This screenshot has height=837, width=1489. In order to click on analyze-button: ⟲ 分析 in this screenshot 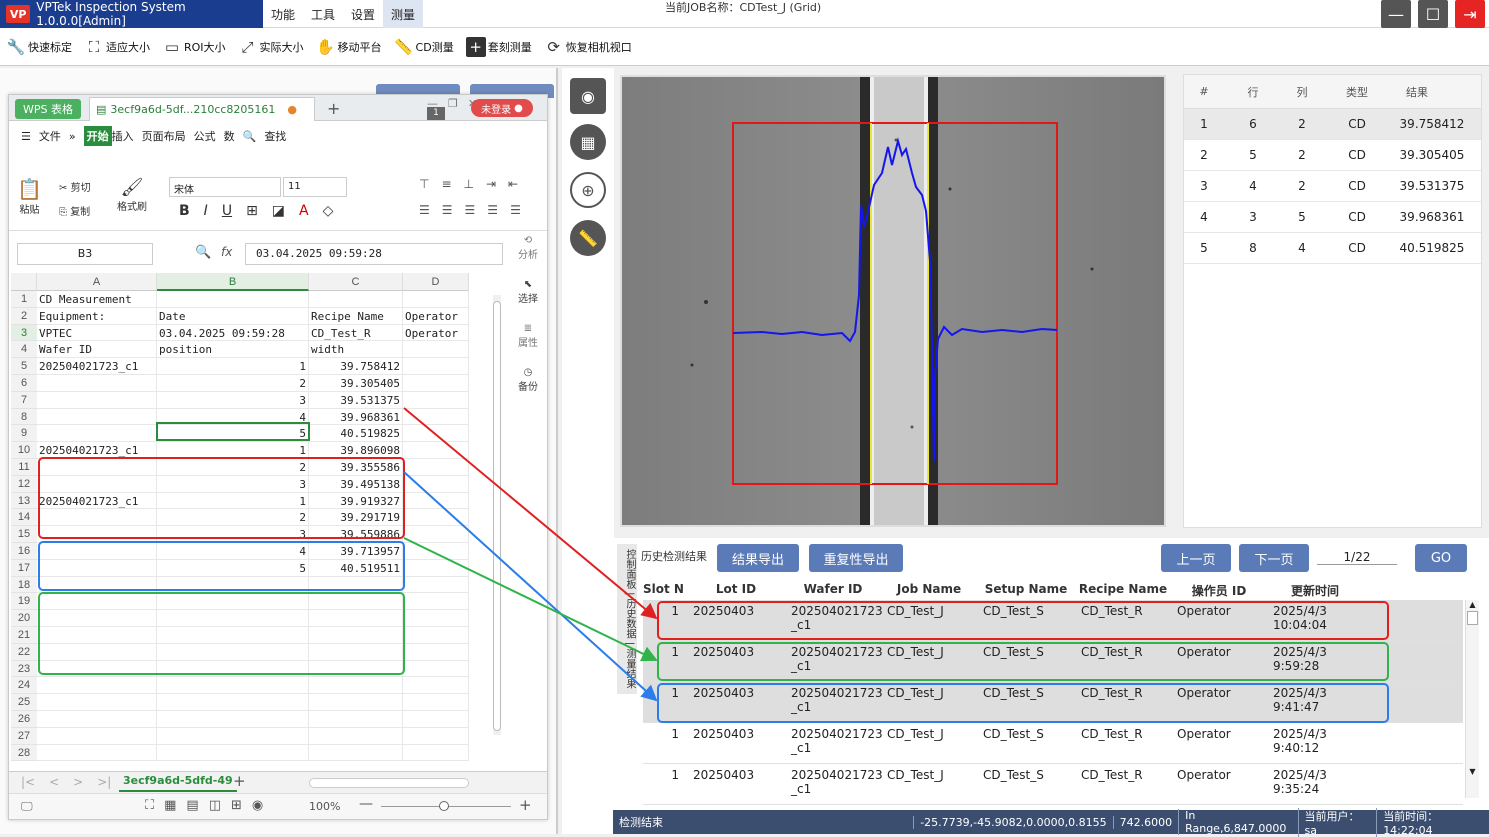, I will do `click(528, 248)`.